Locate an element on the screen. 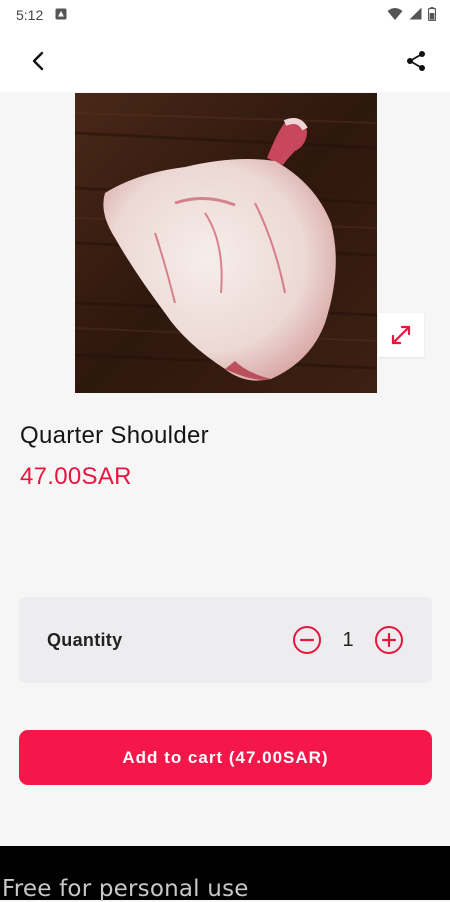  app-bar is located at coordinates (225, 61).